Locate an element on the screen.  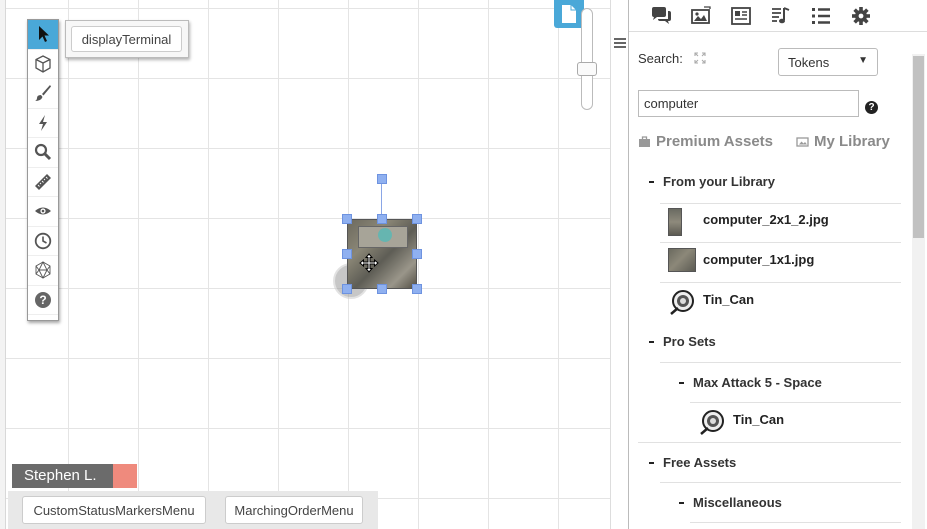
clock-icon is located at coordinates (43, 241).